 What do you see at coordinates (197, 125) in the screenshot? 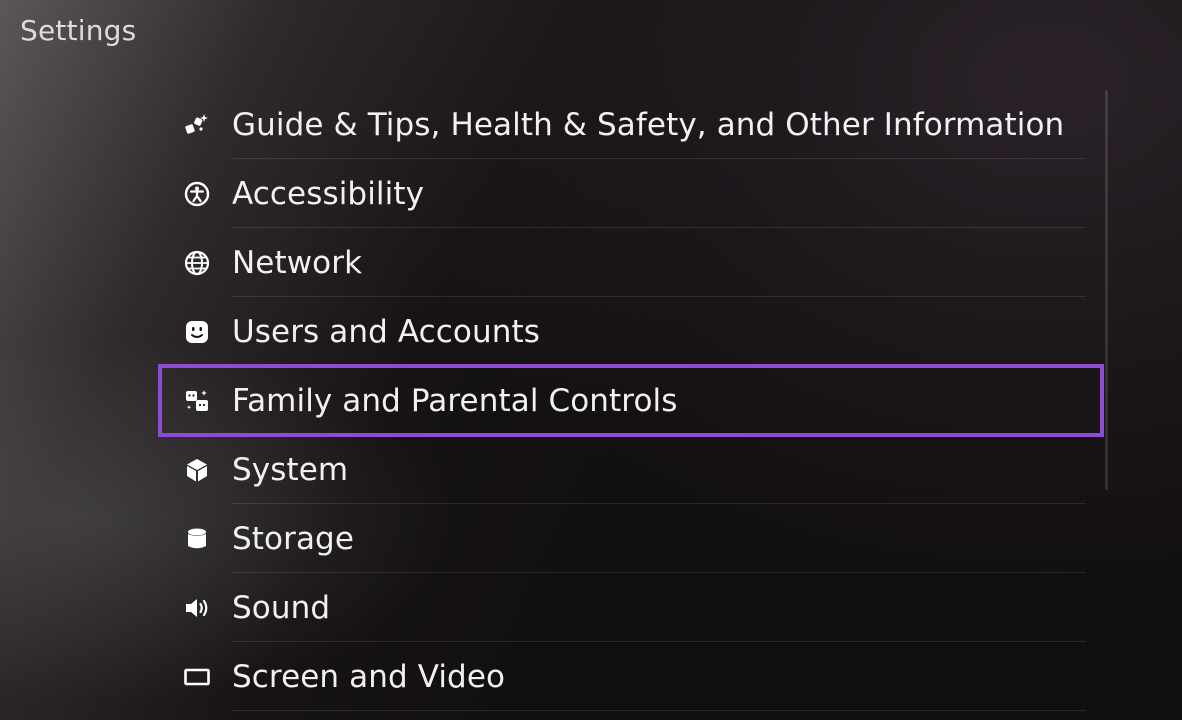
I see `guide-tips-icon` at bounding box center [197, 125].